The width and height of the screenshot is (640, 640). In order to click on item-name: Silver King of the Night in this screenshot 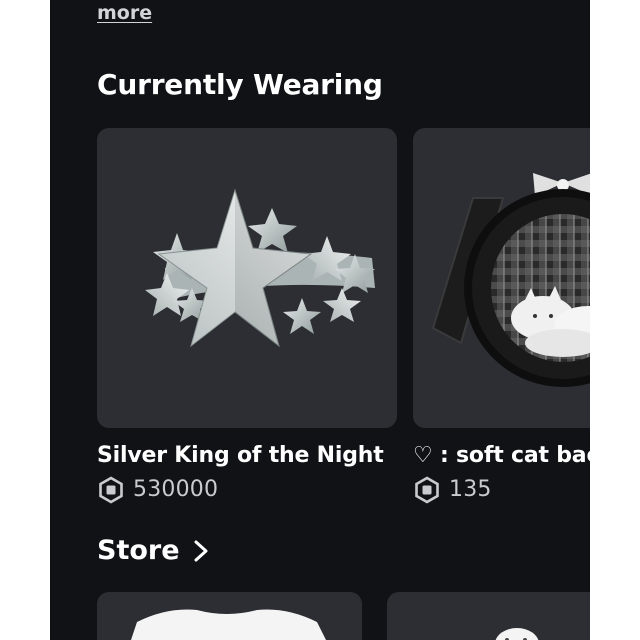, I will do `click(247, 456)`.